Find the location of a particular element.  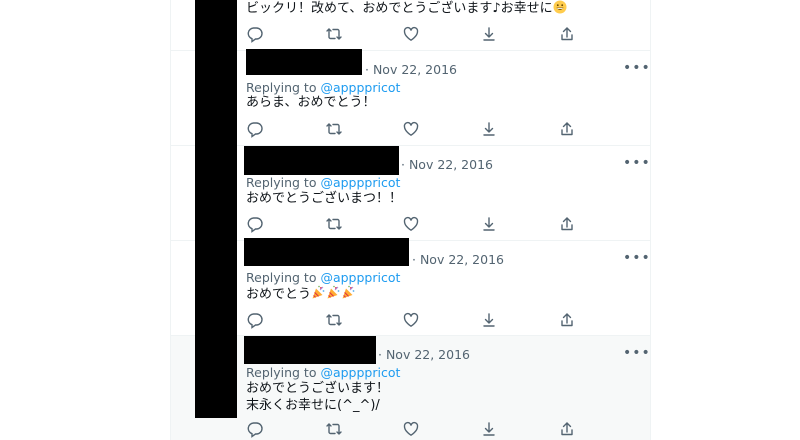

tweet-text-line-2: 末永くお幸せに(^_^)/ is located at coordinates (313, 405).